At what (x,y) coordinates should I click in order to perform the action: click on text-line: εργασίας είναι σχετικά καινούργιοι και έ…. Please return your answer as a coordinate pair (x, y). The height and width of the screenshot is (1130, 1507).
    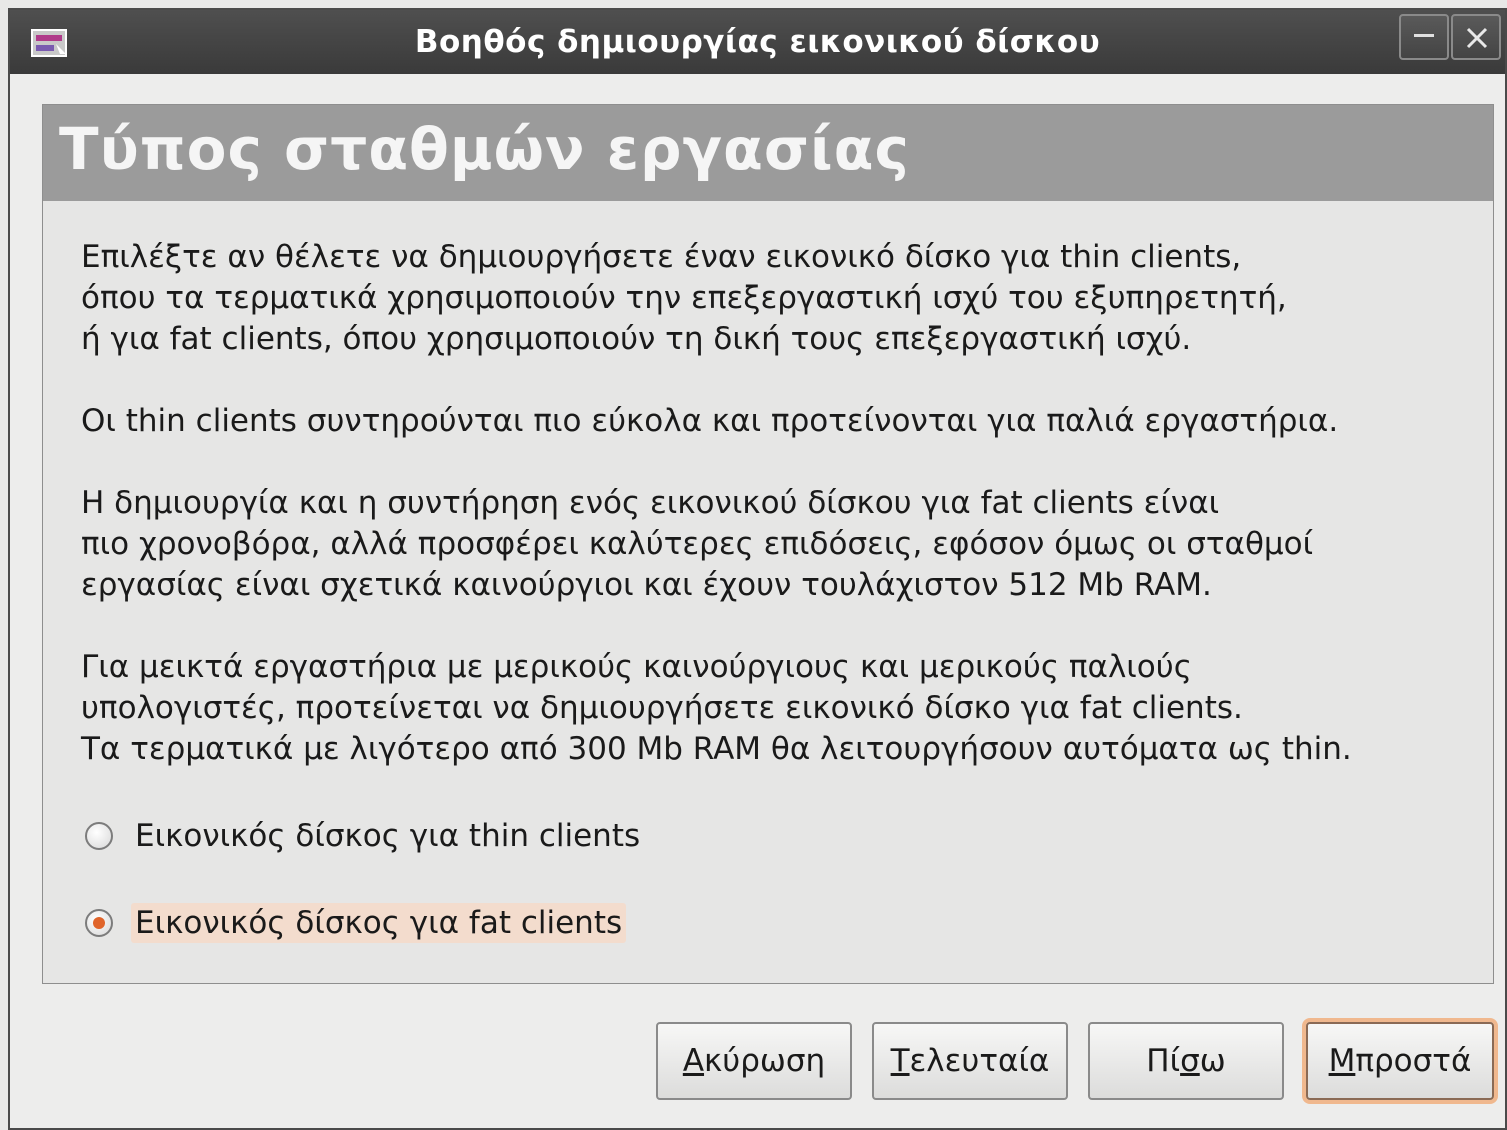
    Looking at the image, I should click on (646, 585).